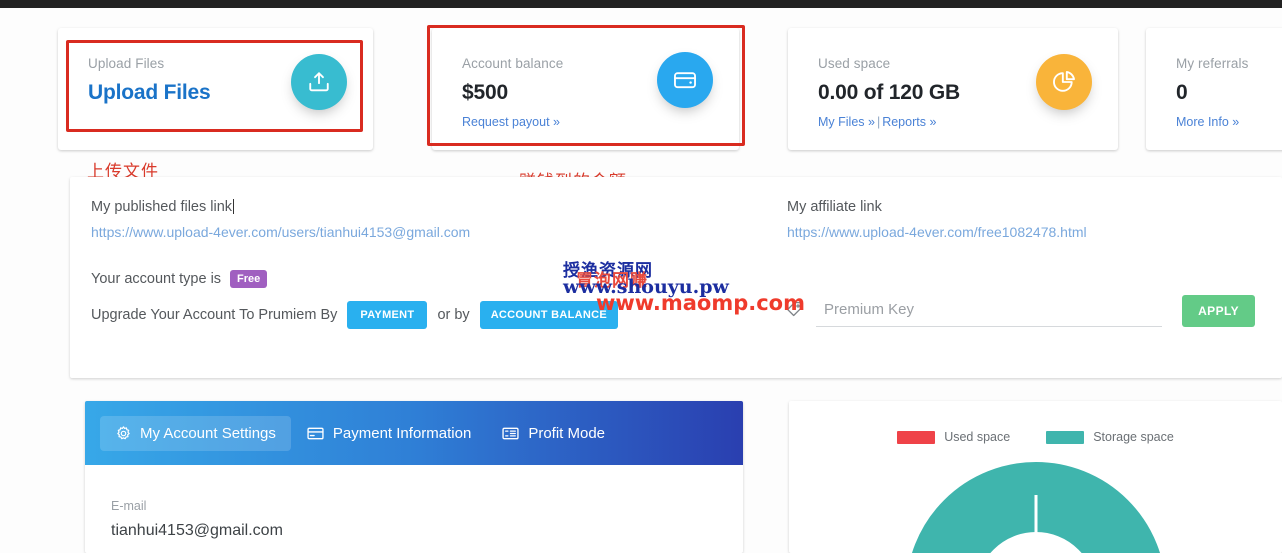 The height and width of the screenshot is (553, 1282). Describe the element at coordinates (1212, 63) in the screenshot. I see `stat-card-label: My referrals` at that location.